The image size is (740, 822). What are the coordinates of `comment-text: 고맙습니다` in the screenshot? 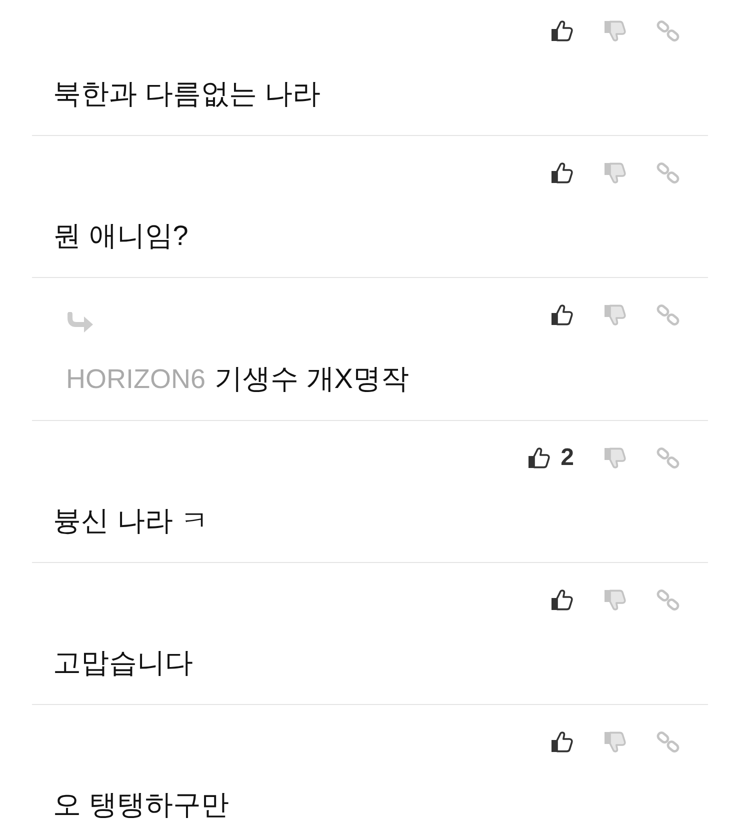 It's located at (123, 663).